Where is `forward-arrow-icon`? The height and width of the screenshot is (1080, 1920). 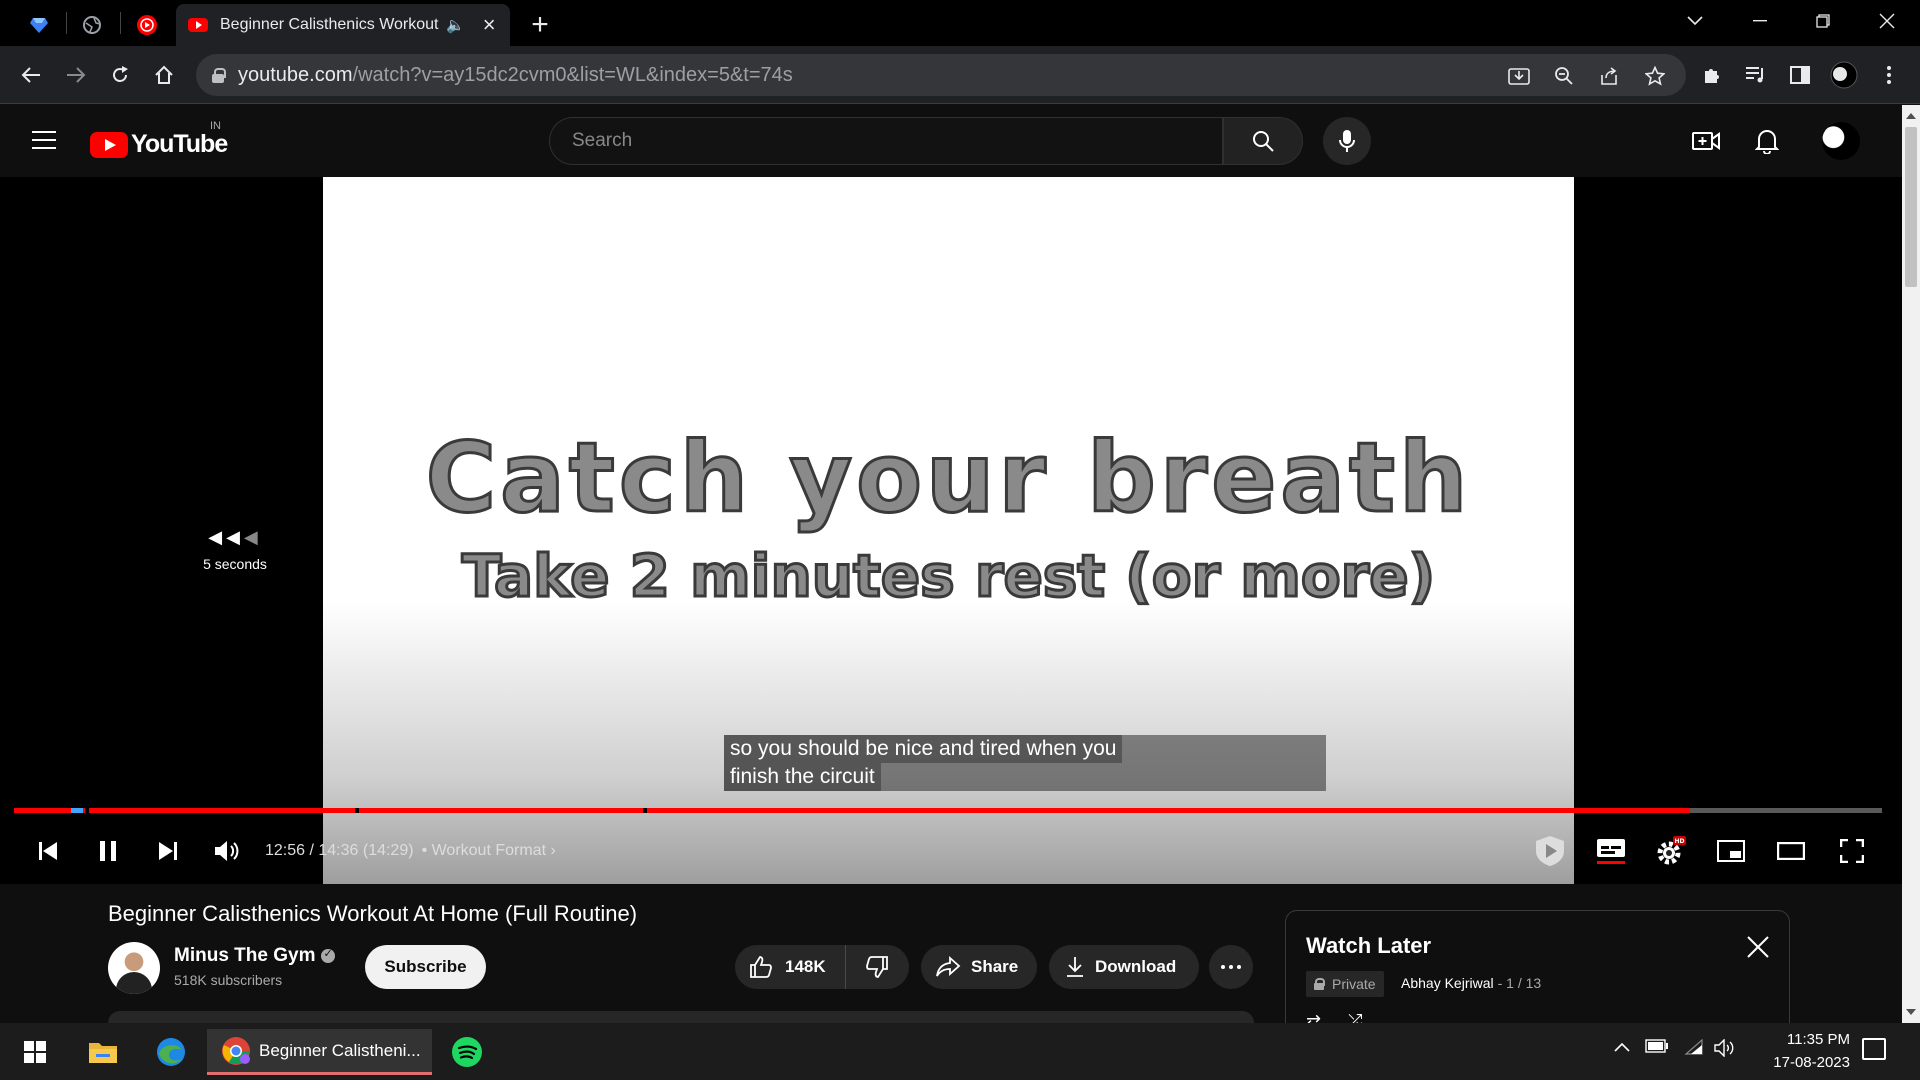
forward-arrow-icon is located at coordinates (76, 75).